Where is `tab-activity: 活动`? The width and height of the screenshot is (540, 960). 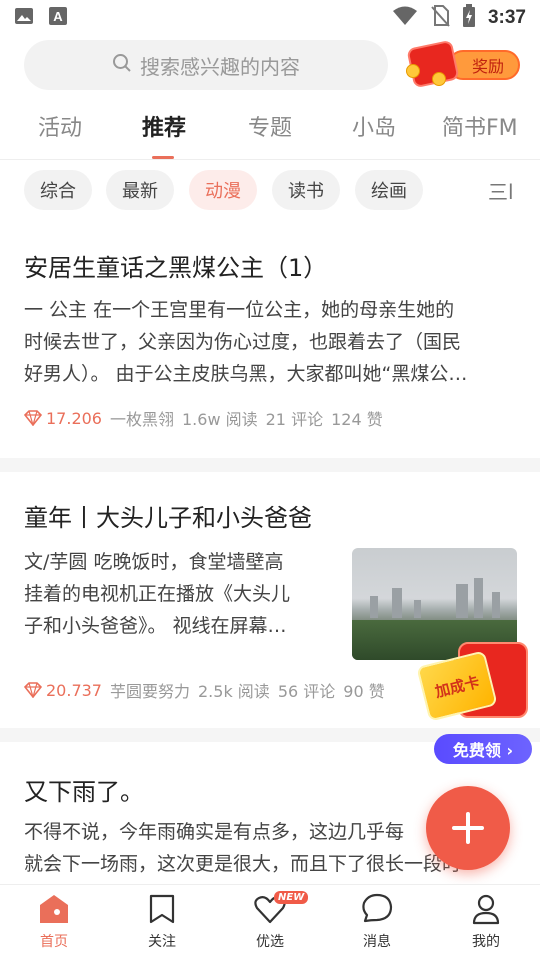 tab-activity: 活动 is located at coordinates (60, 126).